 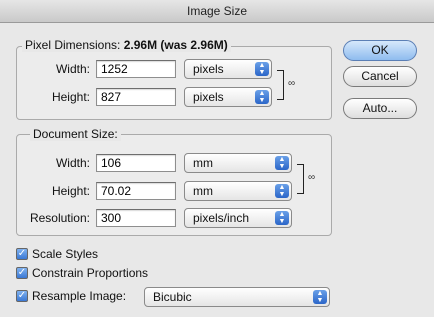 I want to click on doc-width-unit-value: mm, so click(x=203, y=163).